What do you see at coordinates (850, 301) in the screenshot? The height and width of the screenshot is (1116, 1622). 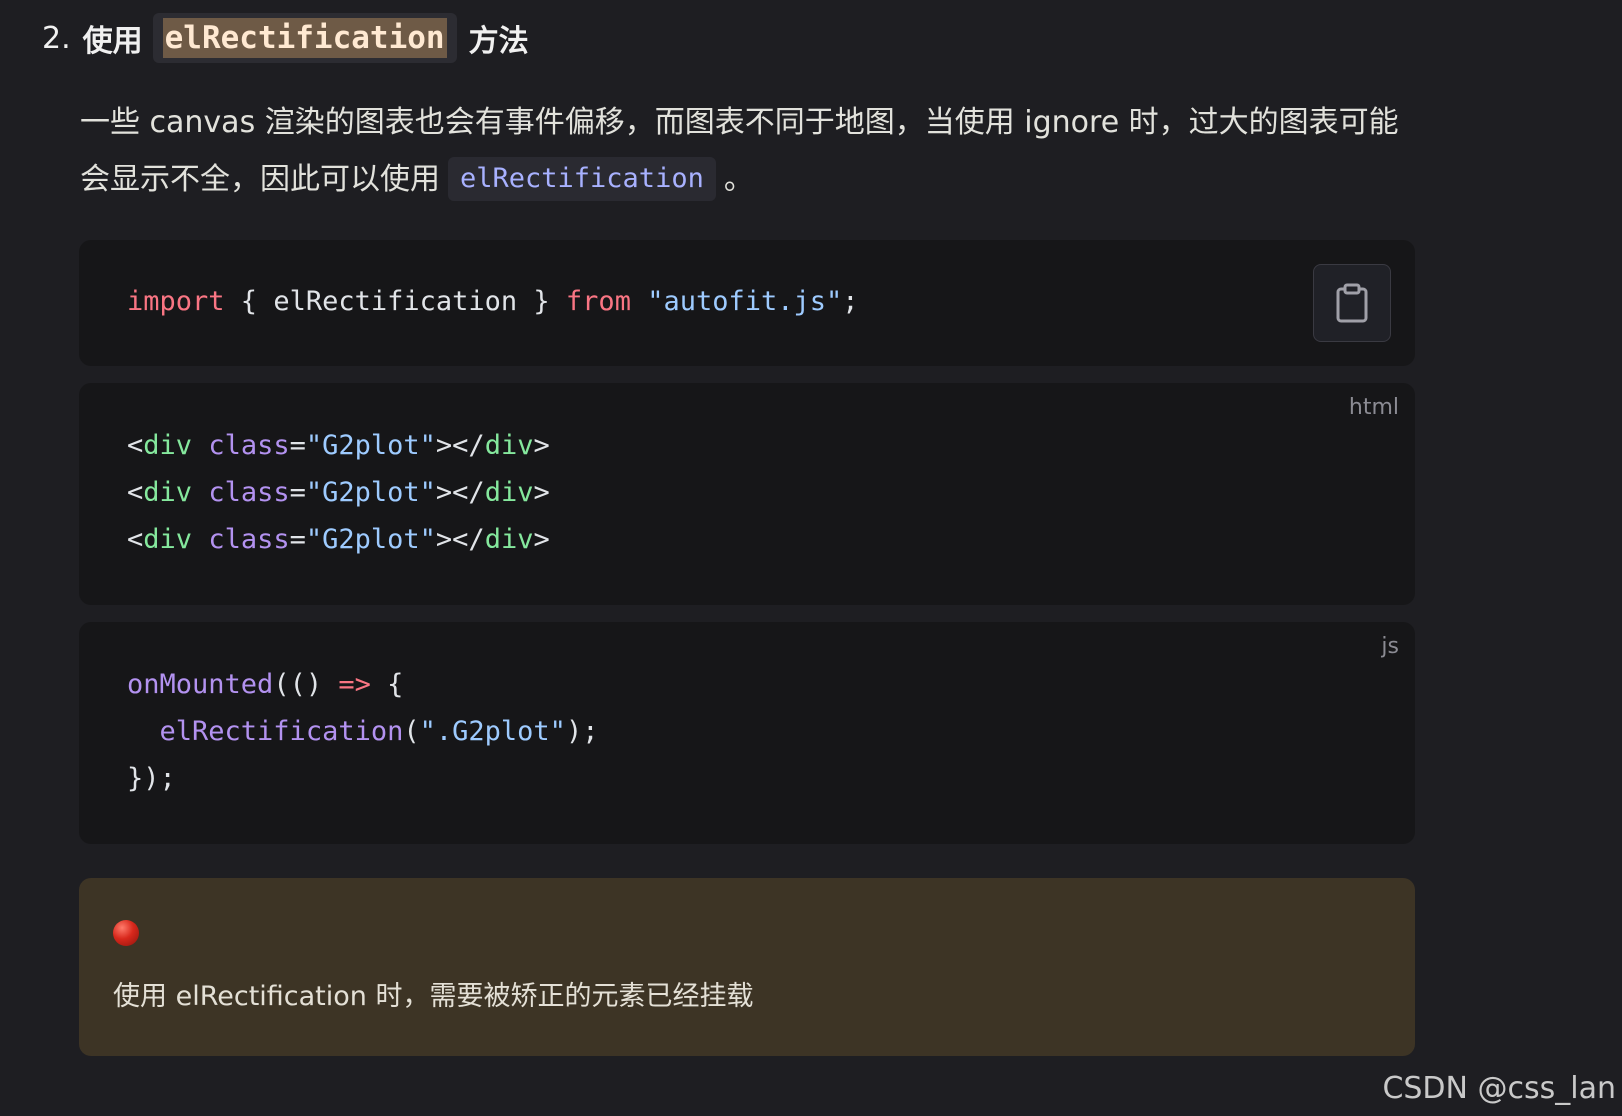 I see `code-token: ;` at bounding box center [850, 301].